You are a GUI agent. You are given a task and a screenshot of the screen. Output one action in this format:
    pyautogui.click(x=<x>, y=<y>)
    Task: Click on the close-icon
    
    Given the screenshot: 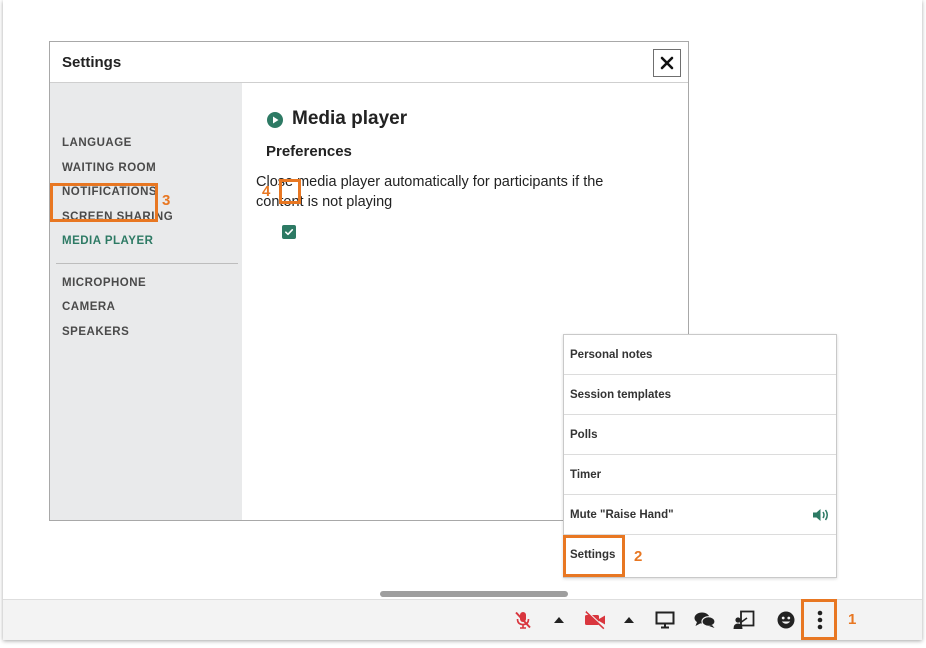 What is the action you would take?
    pyautogui.click(x=667, y=63)
    